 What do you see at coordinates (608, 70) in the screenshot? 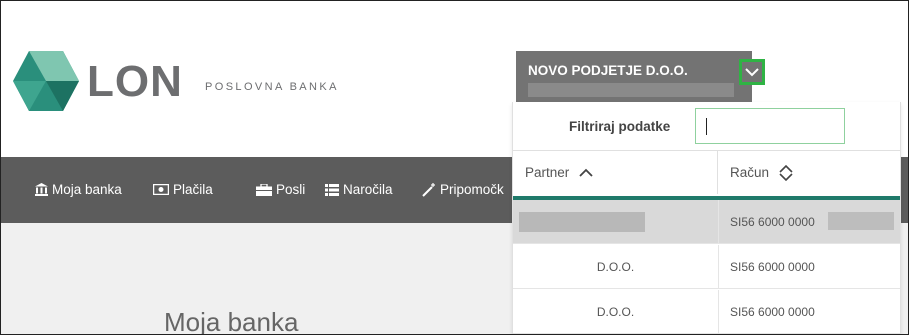
I see `company-name: NOVO PODJETJE D.O.O.` at bounding box center [608, 70].